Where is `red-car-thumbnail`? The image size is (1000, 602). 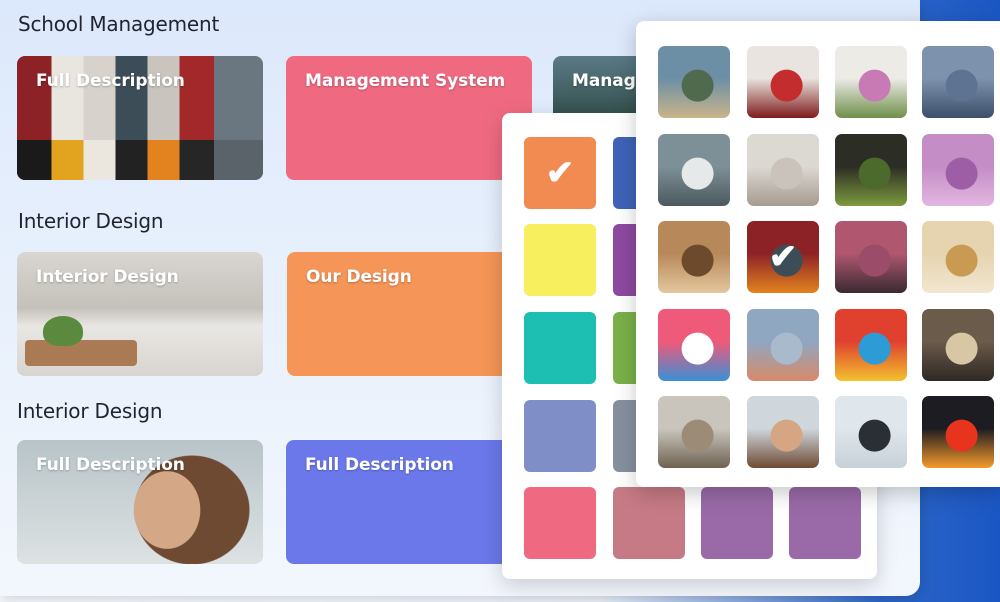 red-car-thumbnail is located at coordinates (958, 432).